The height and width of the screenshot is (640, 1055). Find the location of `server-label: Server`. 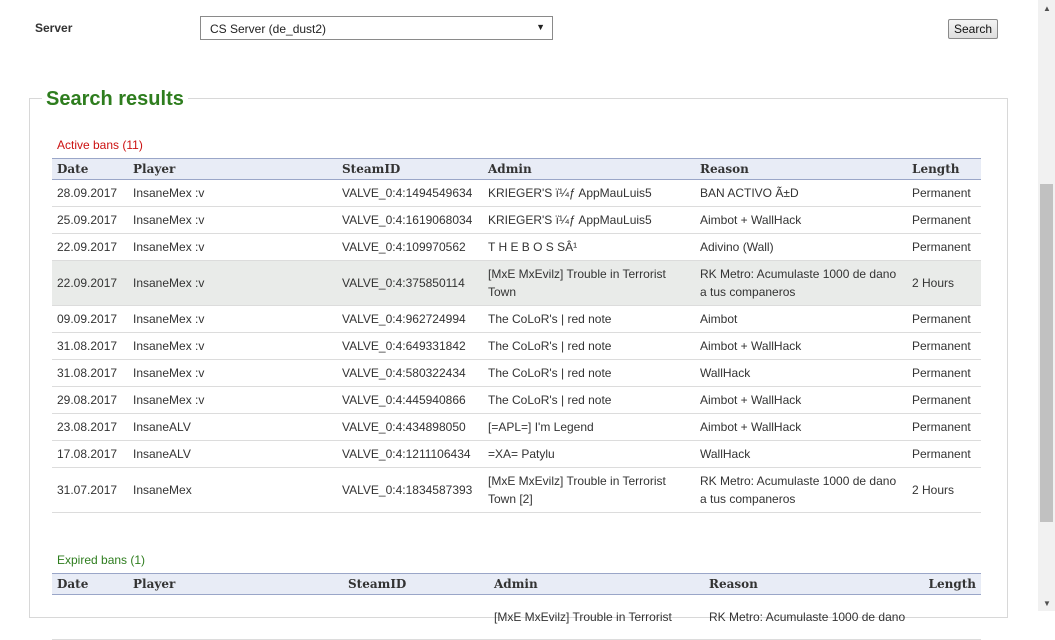

server-label: Server is located at coordinates (54, 28).